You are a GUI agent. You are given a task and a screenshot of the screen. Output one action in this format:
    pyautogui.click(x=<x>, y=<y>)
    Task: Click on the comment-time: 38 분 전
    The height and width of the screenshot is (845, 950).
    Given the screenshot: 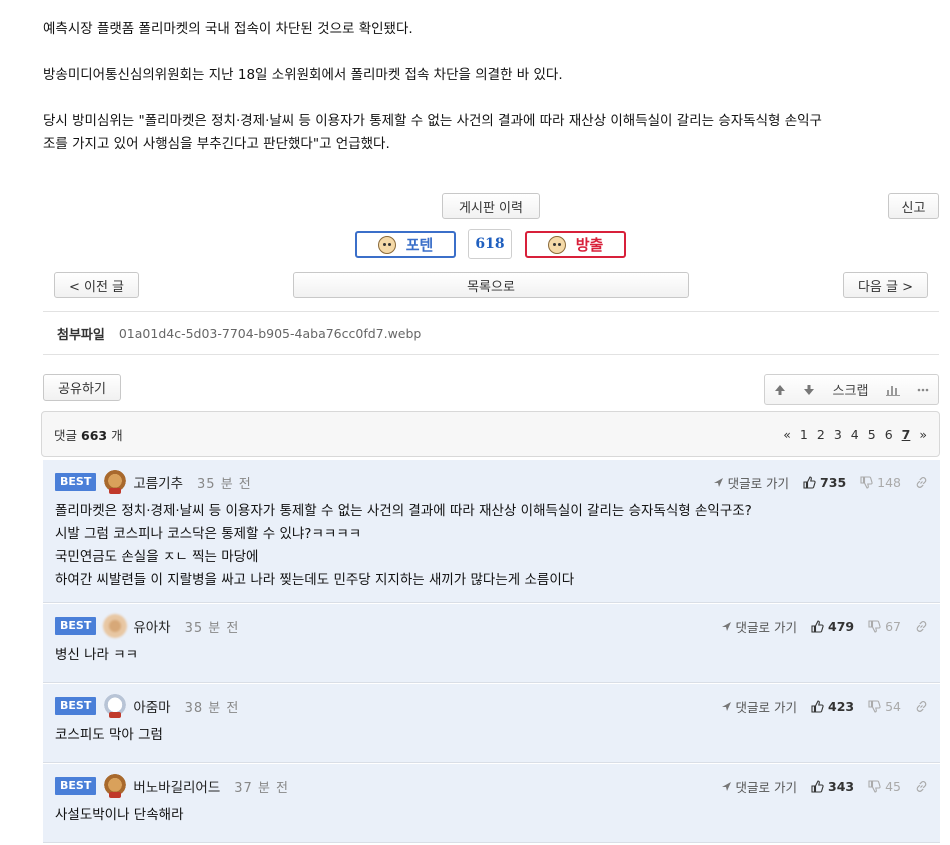 What is the action you would take?
    pyautogui.click(x=212, y=708)
    